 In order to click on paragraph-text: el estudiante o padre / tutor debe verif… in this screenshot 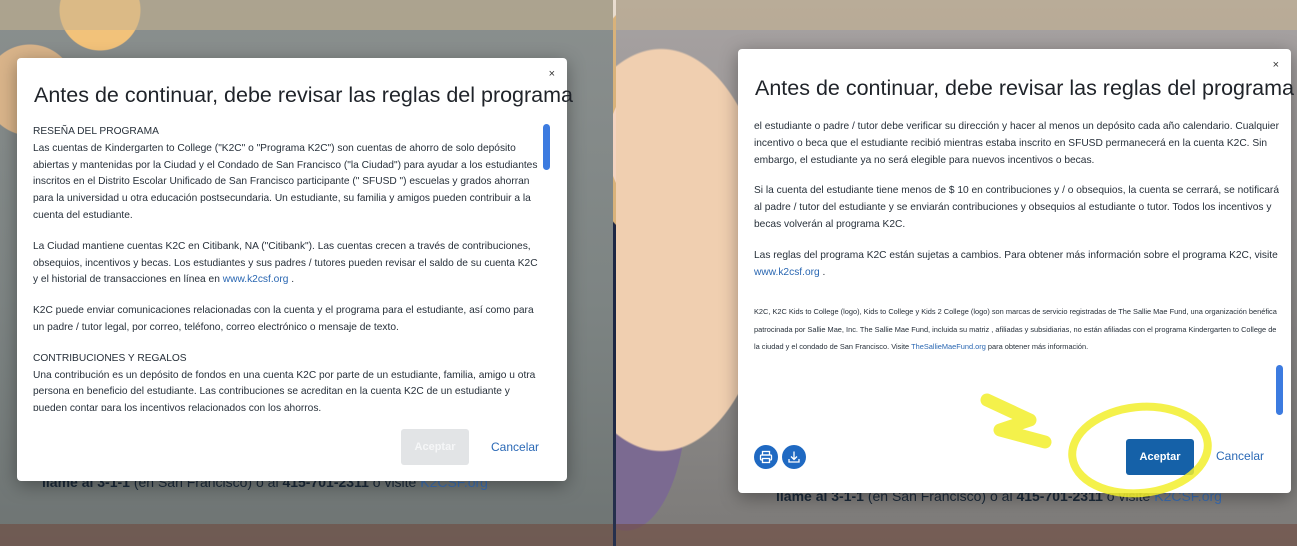, I will do `click(1016, 143)`.